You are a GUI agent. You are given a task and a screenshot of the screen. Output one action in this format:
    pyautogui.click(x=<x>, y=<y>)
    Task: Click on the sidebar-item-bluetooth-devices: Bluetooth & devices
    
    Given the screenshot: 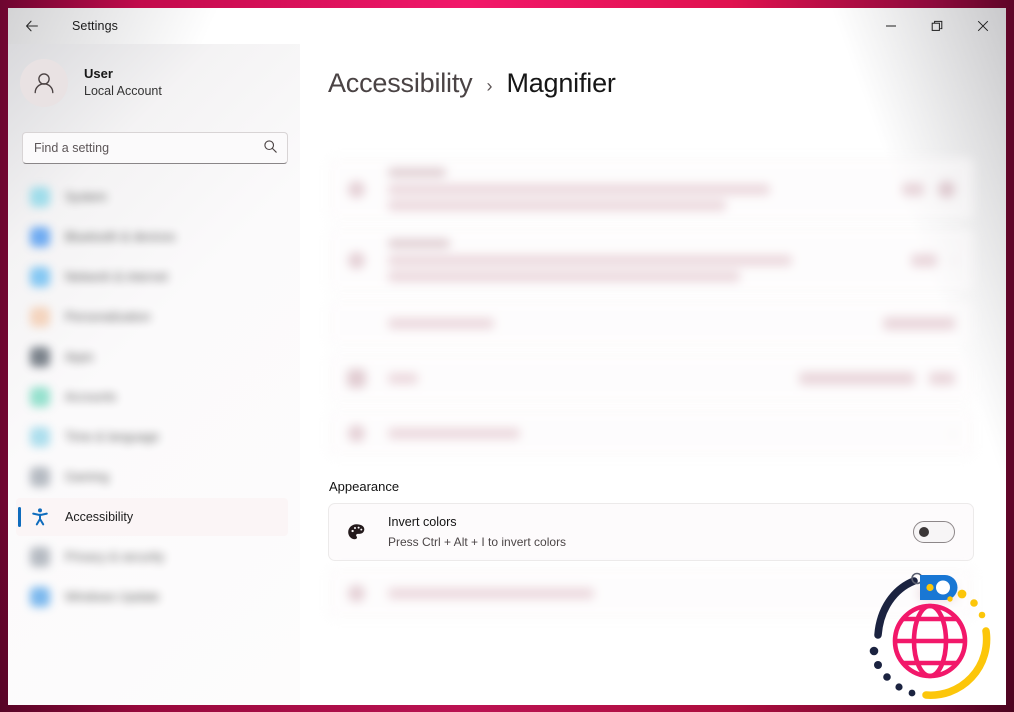 What is the action you would take?
    pyautogui.click(x=152, y=237)
    